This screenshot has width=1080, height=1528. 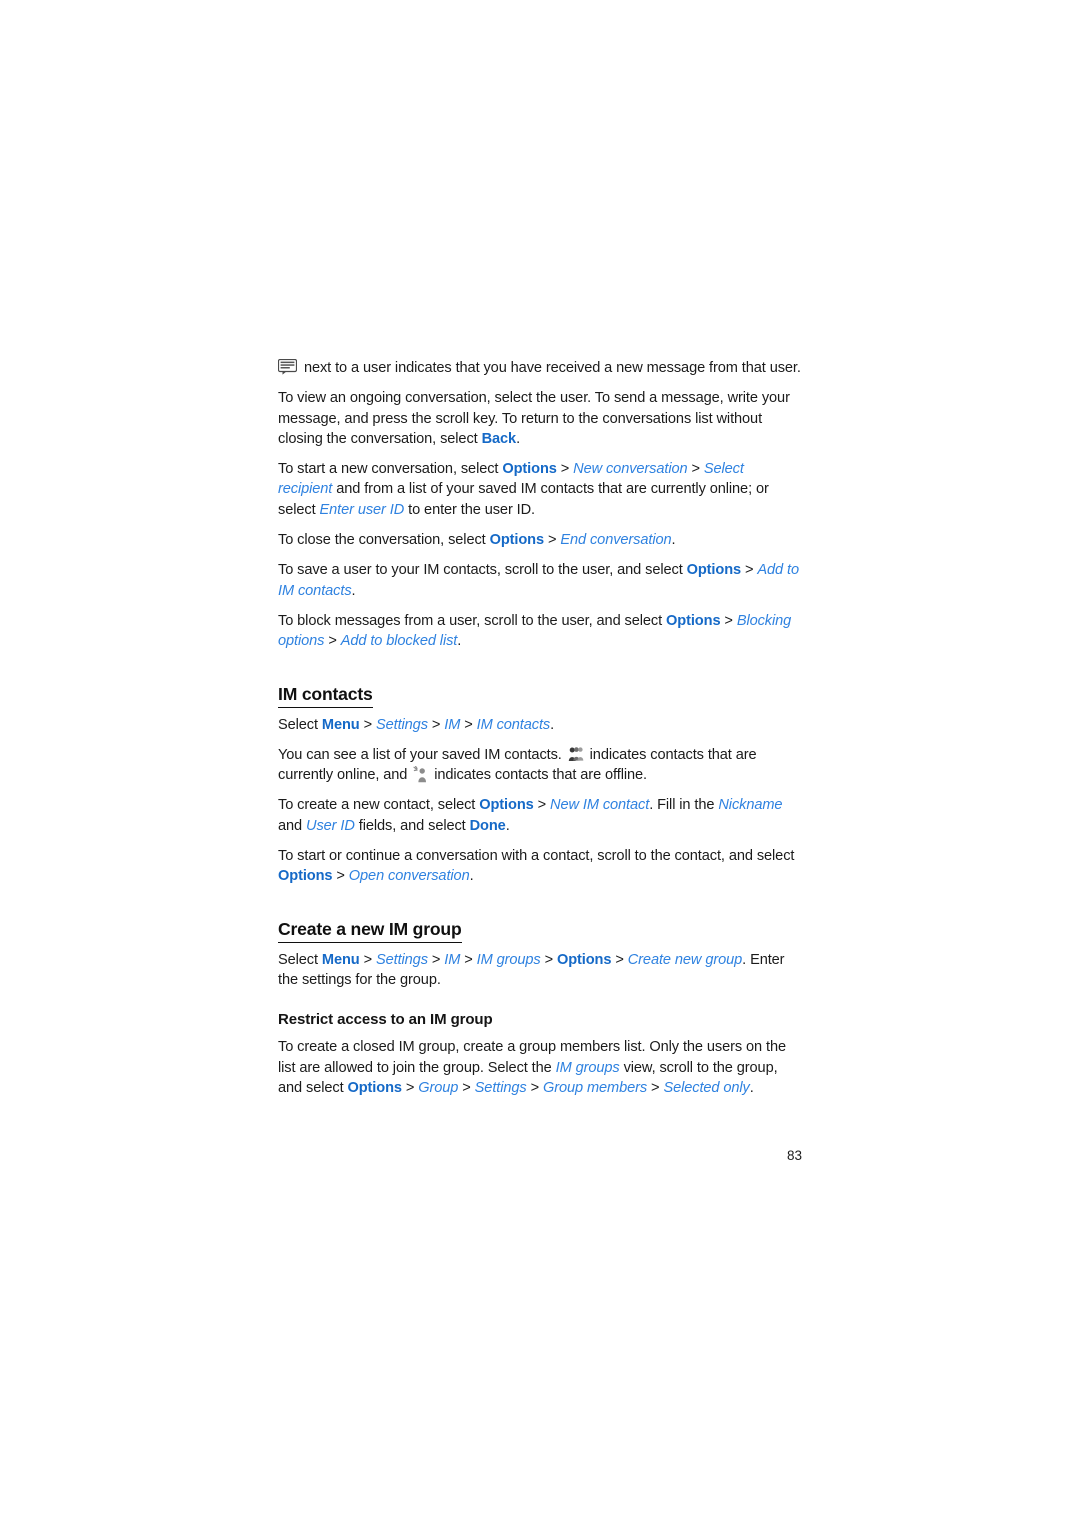 What do you see at coordinates (384, 540) in the screenshot?
I see `text-run: To close the conversation, select` at bounding box center [384, 540].